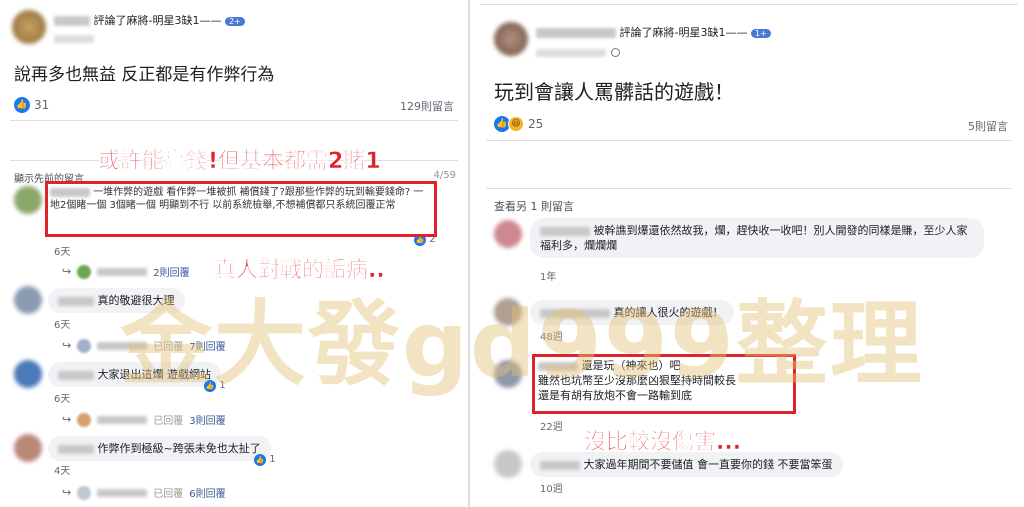  What do you see at coordinates (616, 52) in the screenshot?
I see `globe-icon` at bounding box center [616, 52].